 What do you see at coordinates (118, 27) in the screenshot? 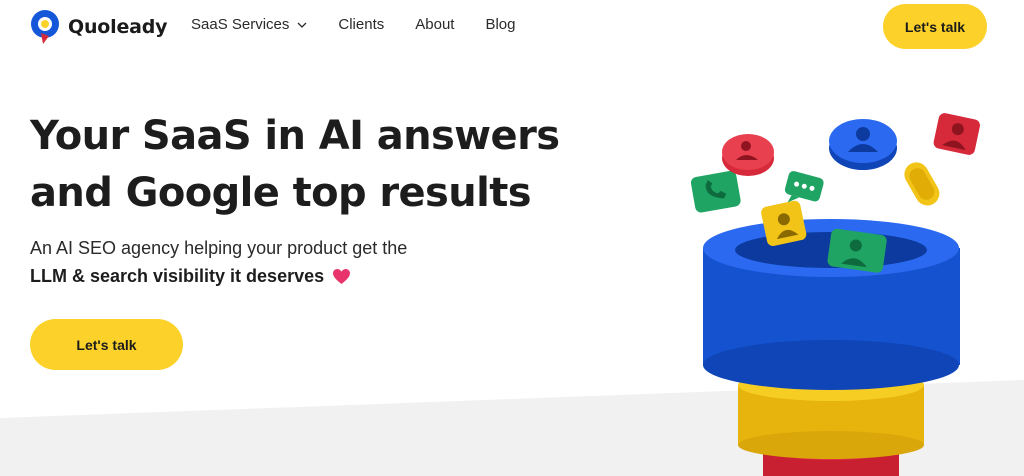
I see `brand-name: Quoleady` at bounding box center [118, 27].